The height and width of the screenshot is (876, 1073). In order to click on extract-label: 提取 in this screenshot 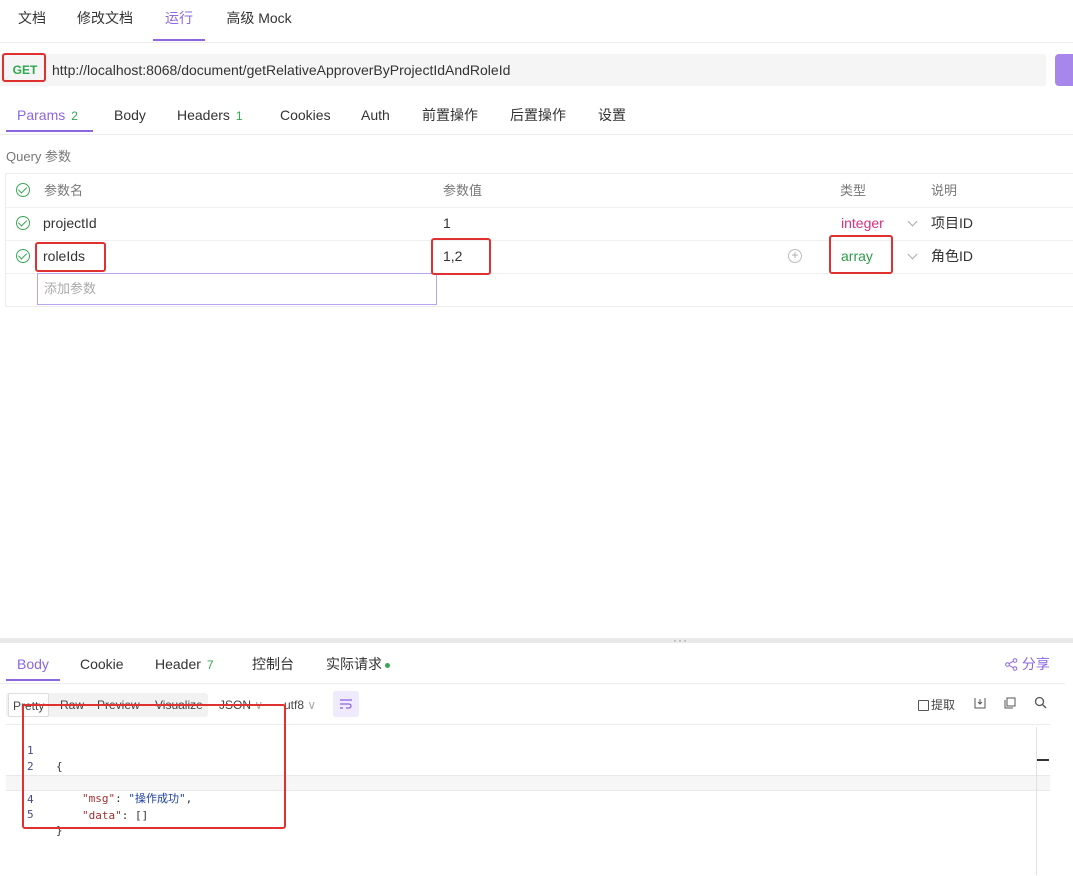, I will do `click(943, 705)`.